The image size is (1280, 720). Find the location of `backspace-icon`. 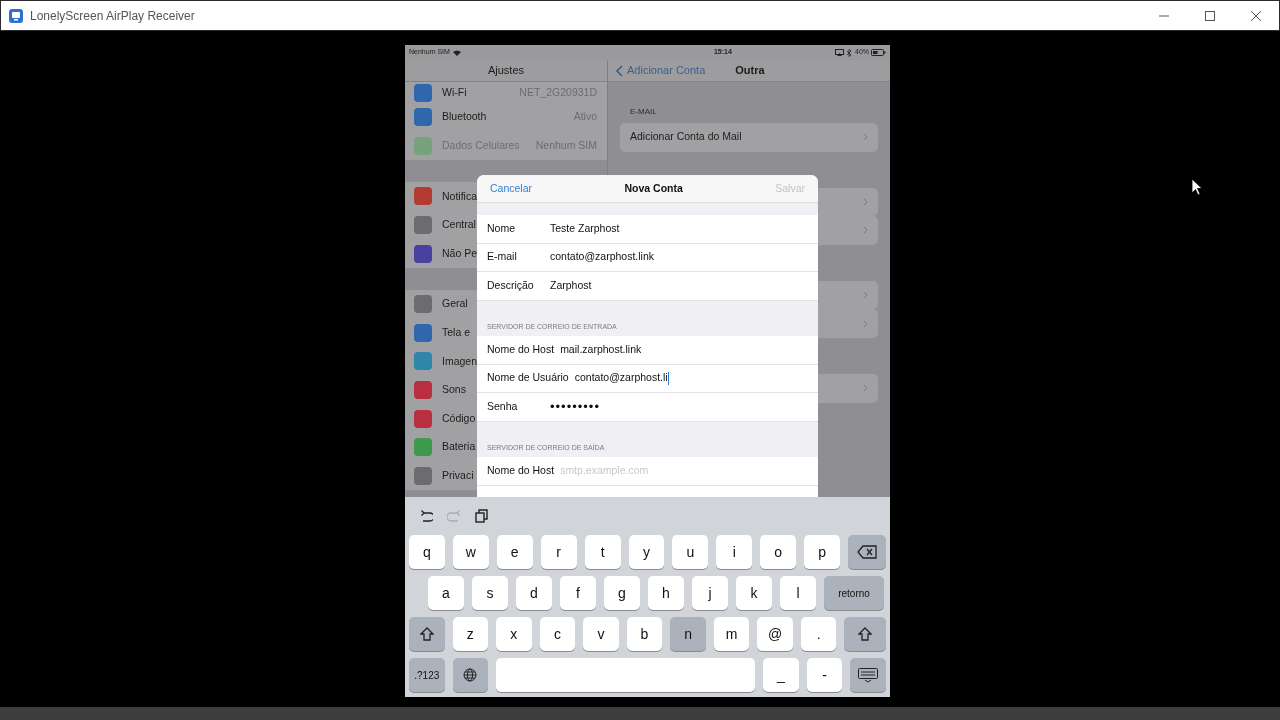

backspace-icon is located at coordinates (867, 552).